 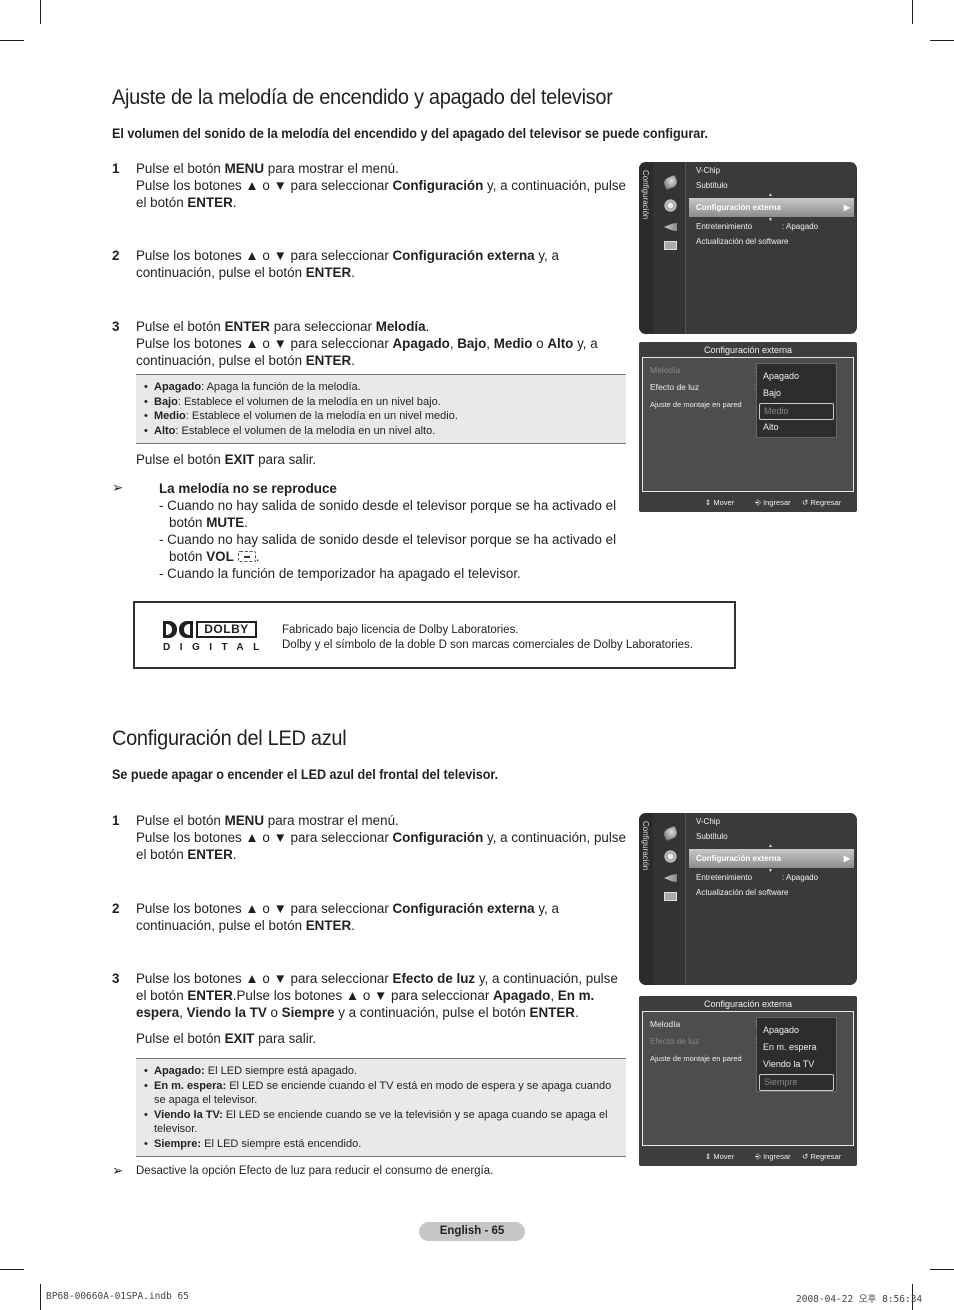 I want to click on step-number: 3, so click(x=116, y=326).